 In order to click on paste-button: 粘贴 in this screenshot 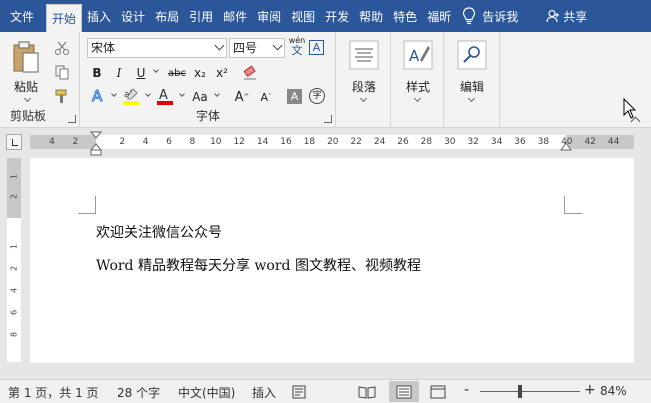, I will do `click(26, 70)`.